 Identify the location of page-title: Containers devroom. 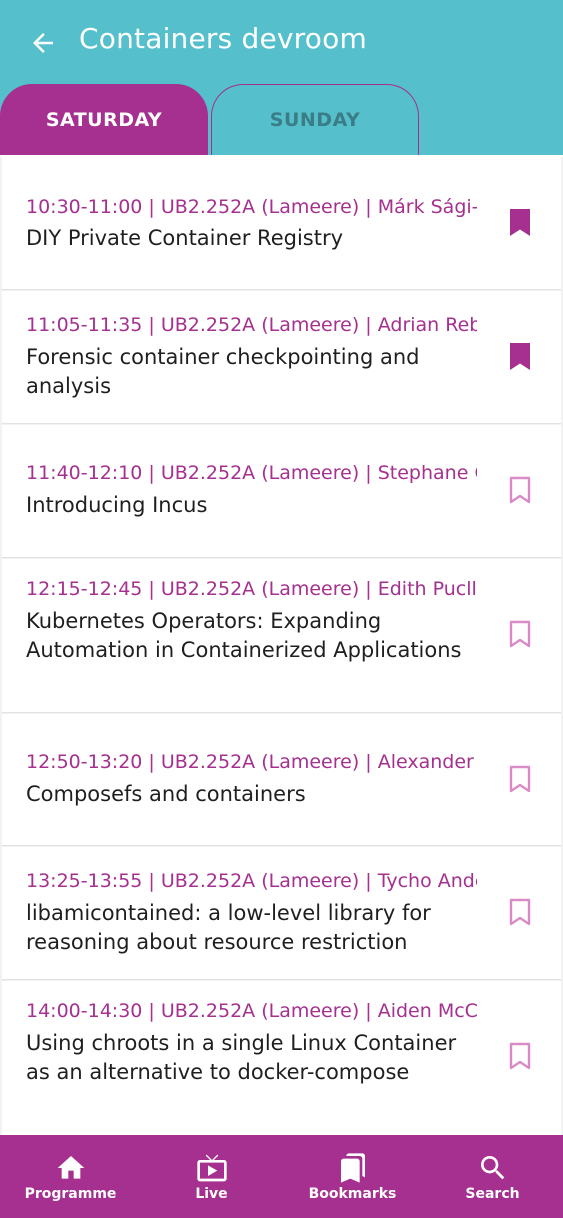
(223, 38).